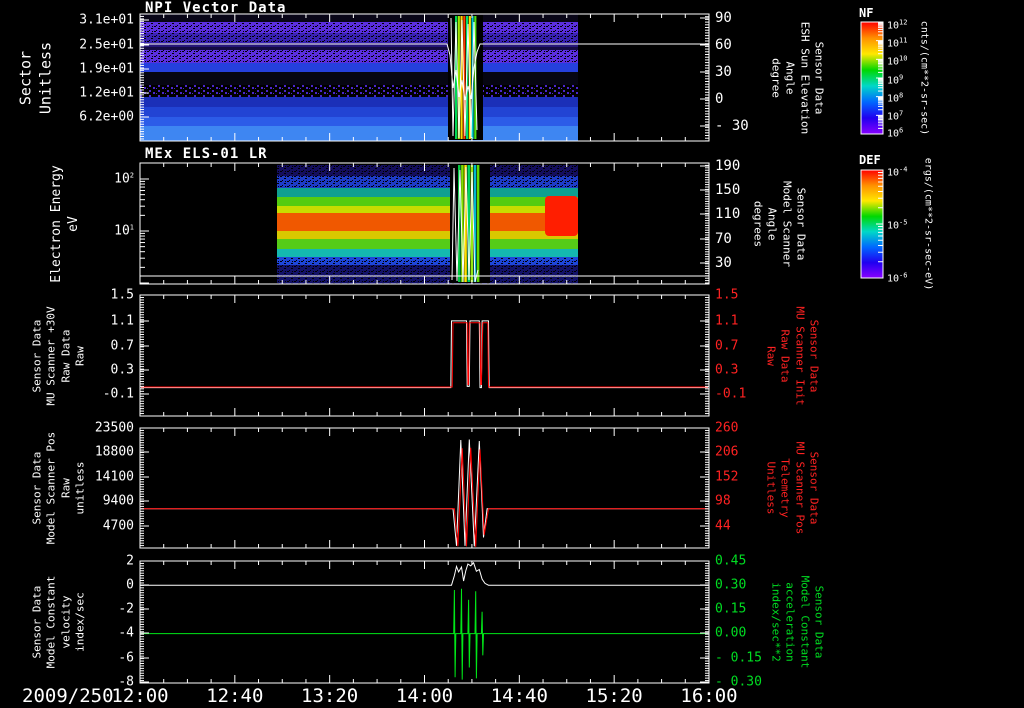 The width and height of the screenshot is (1024, 708). What do you see at coordinates (727, 452) in the screenshot?
I see `right-tick-label: 206` at bounding box center [727, 452].